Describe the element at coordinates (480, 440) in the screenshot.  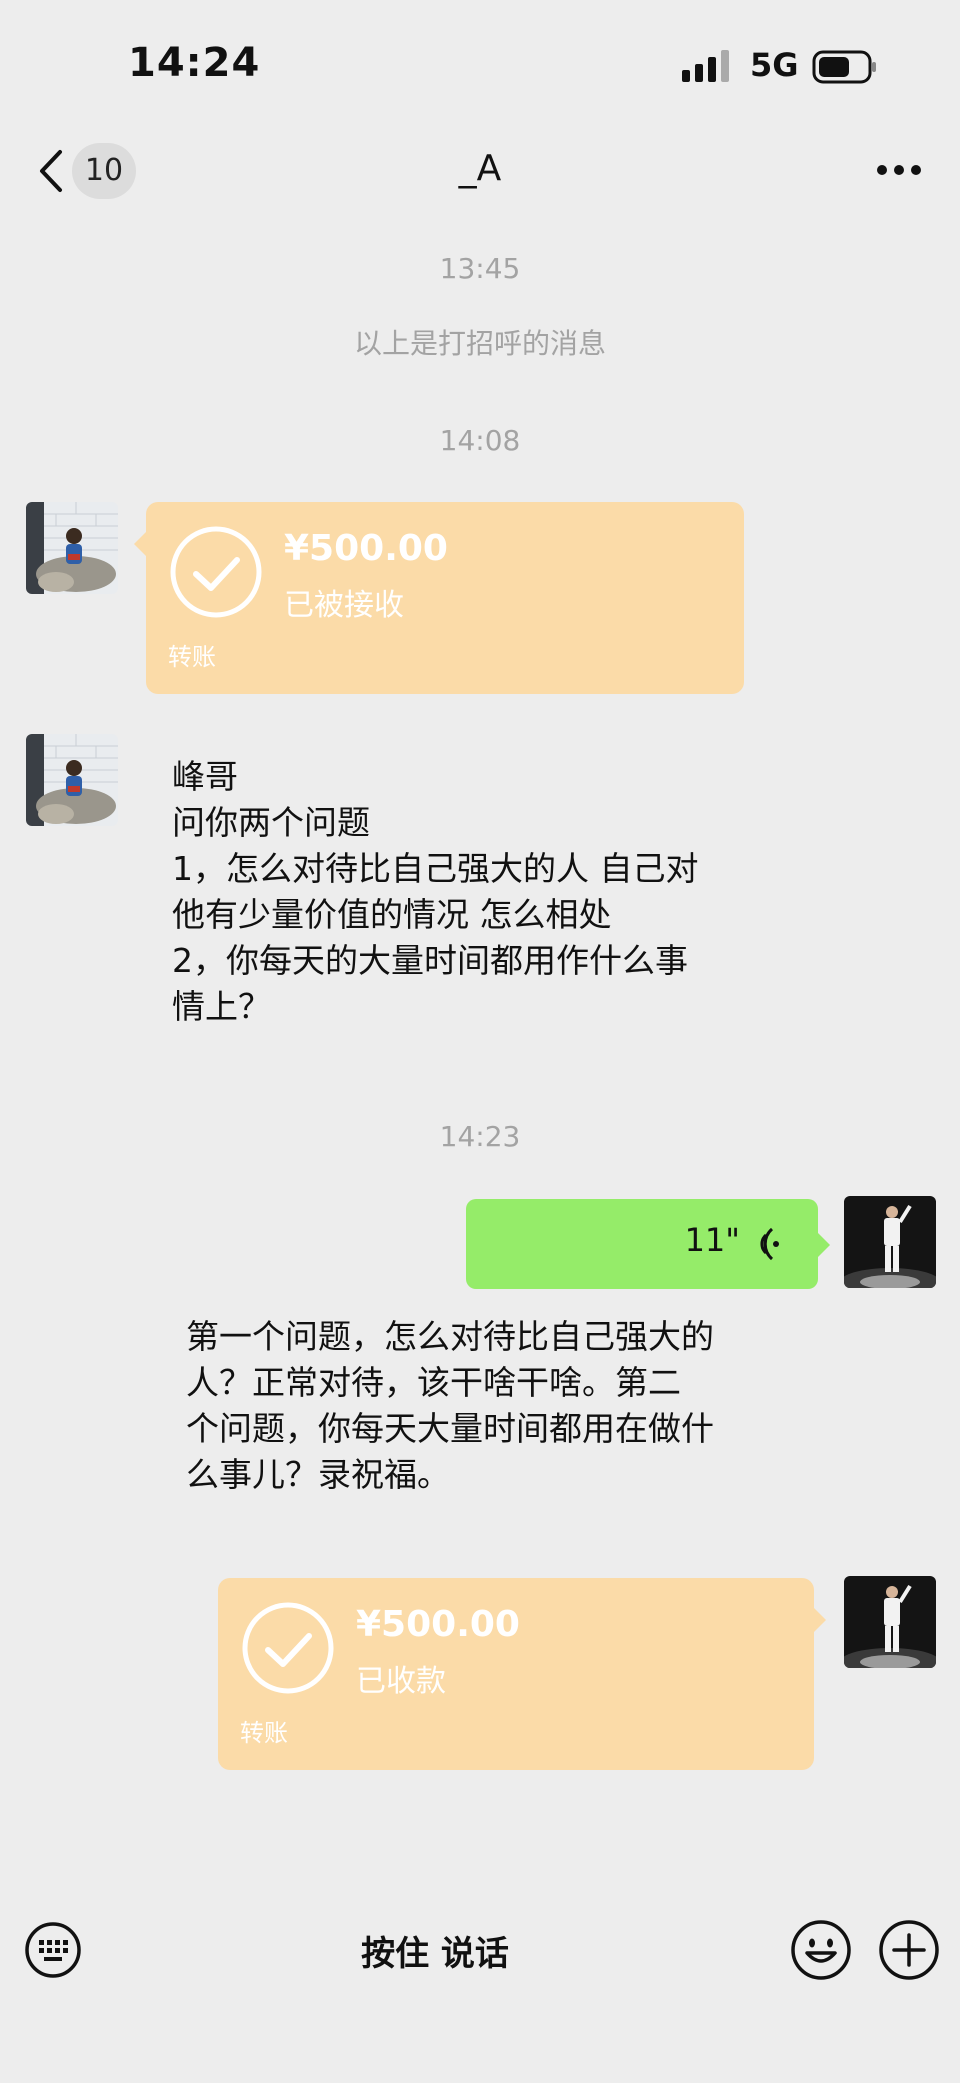
I see `timestamp: 14:08` at that location.